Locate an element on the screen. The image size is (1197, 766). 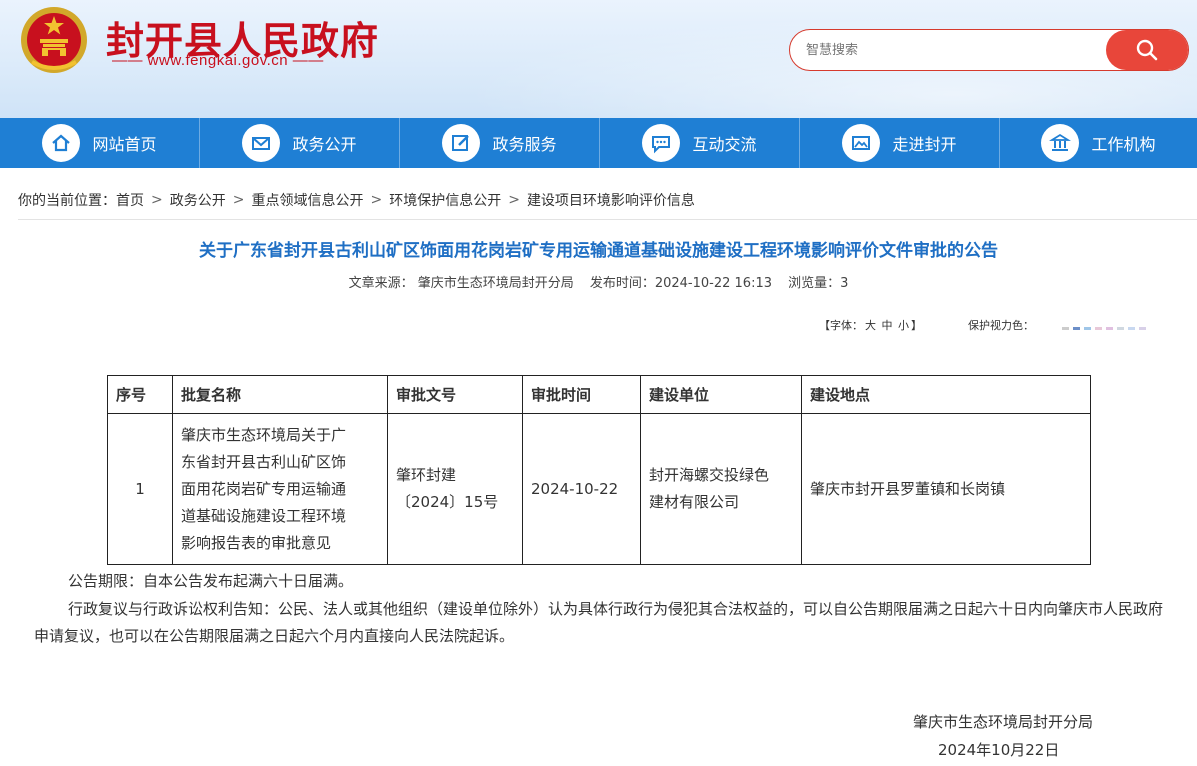
nav-item-home: 网站首页 is located at coordinates (100, 143).